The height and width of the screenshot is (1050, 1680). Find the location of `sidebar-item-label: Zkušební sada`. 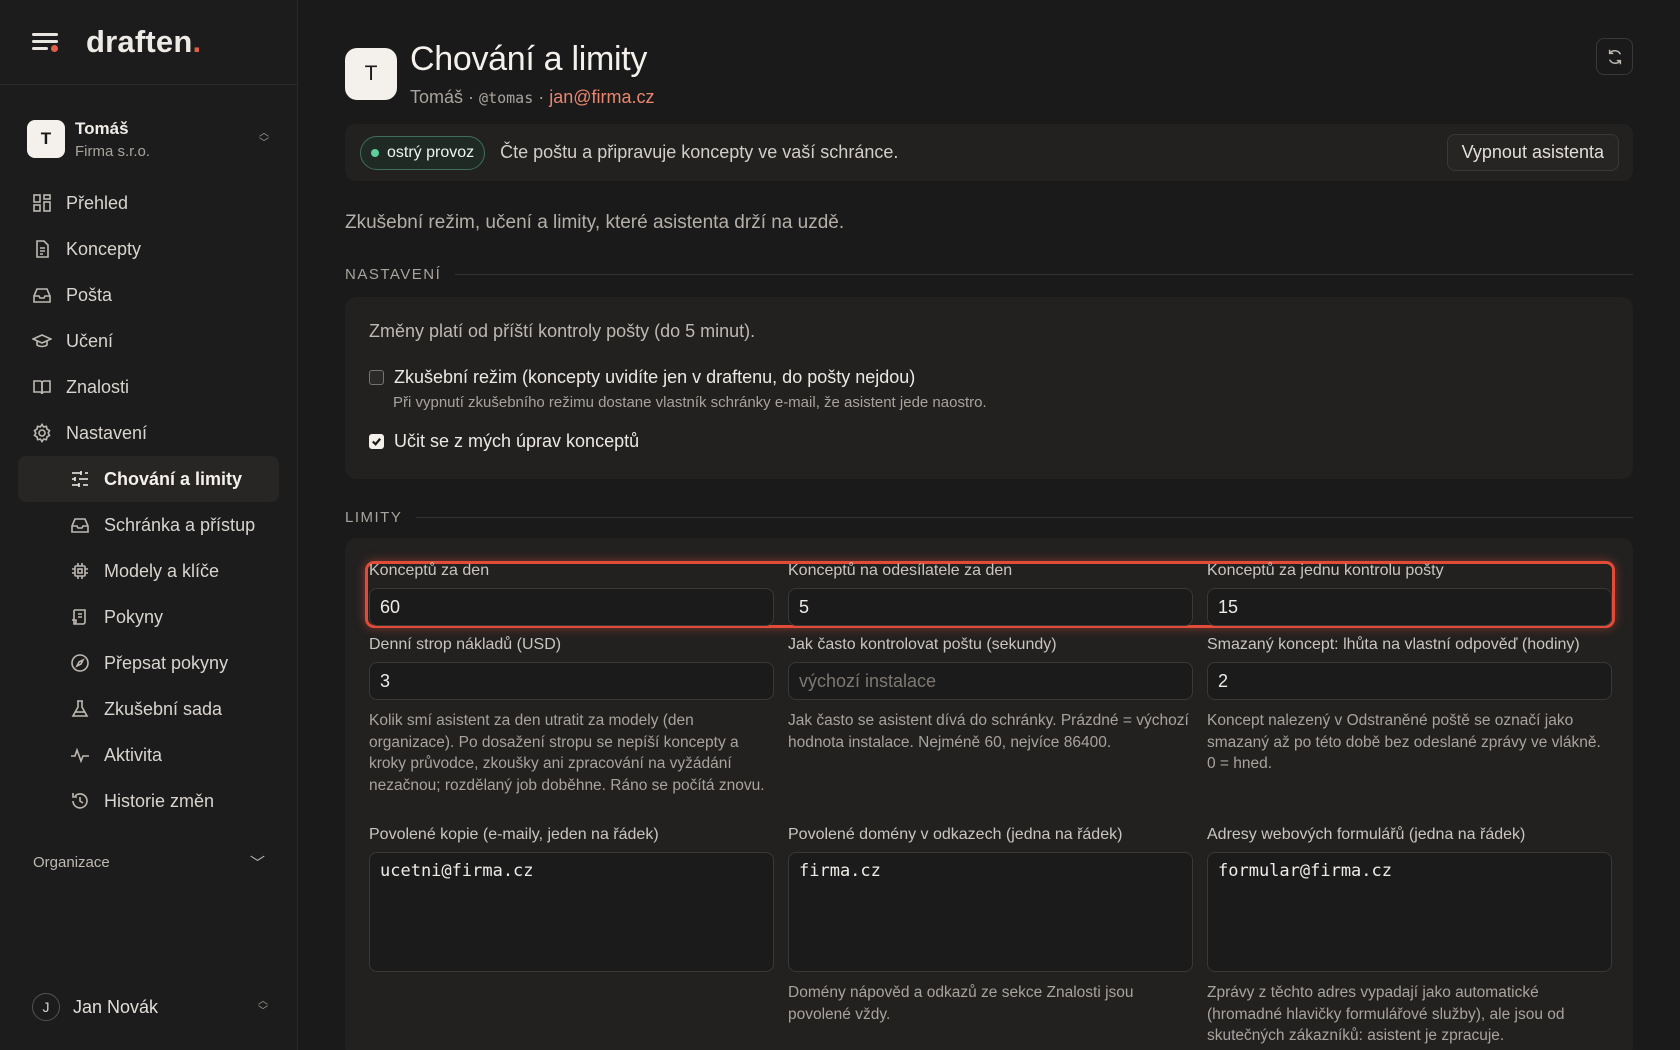

sidebar-item-label: Zkušební sada is located at coordinates (163, 708).